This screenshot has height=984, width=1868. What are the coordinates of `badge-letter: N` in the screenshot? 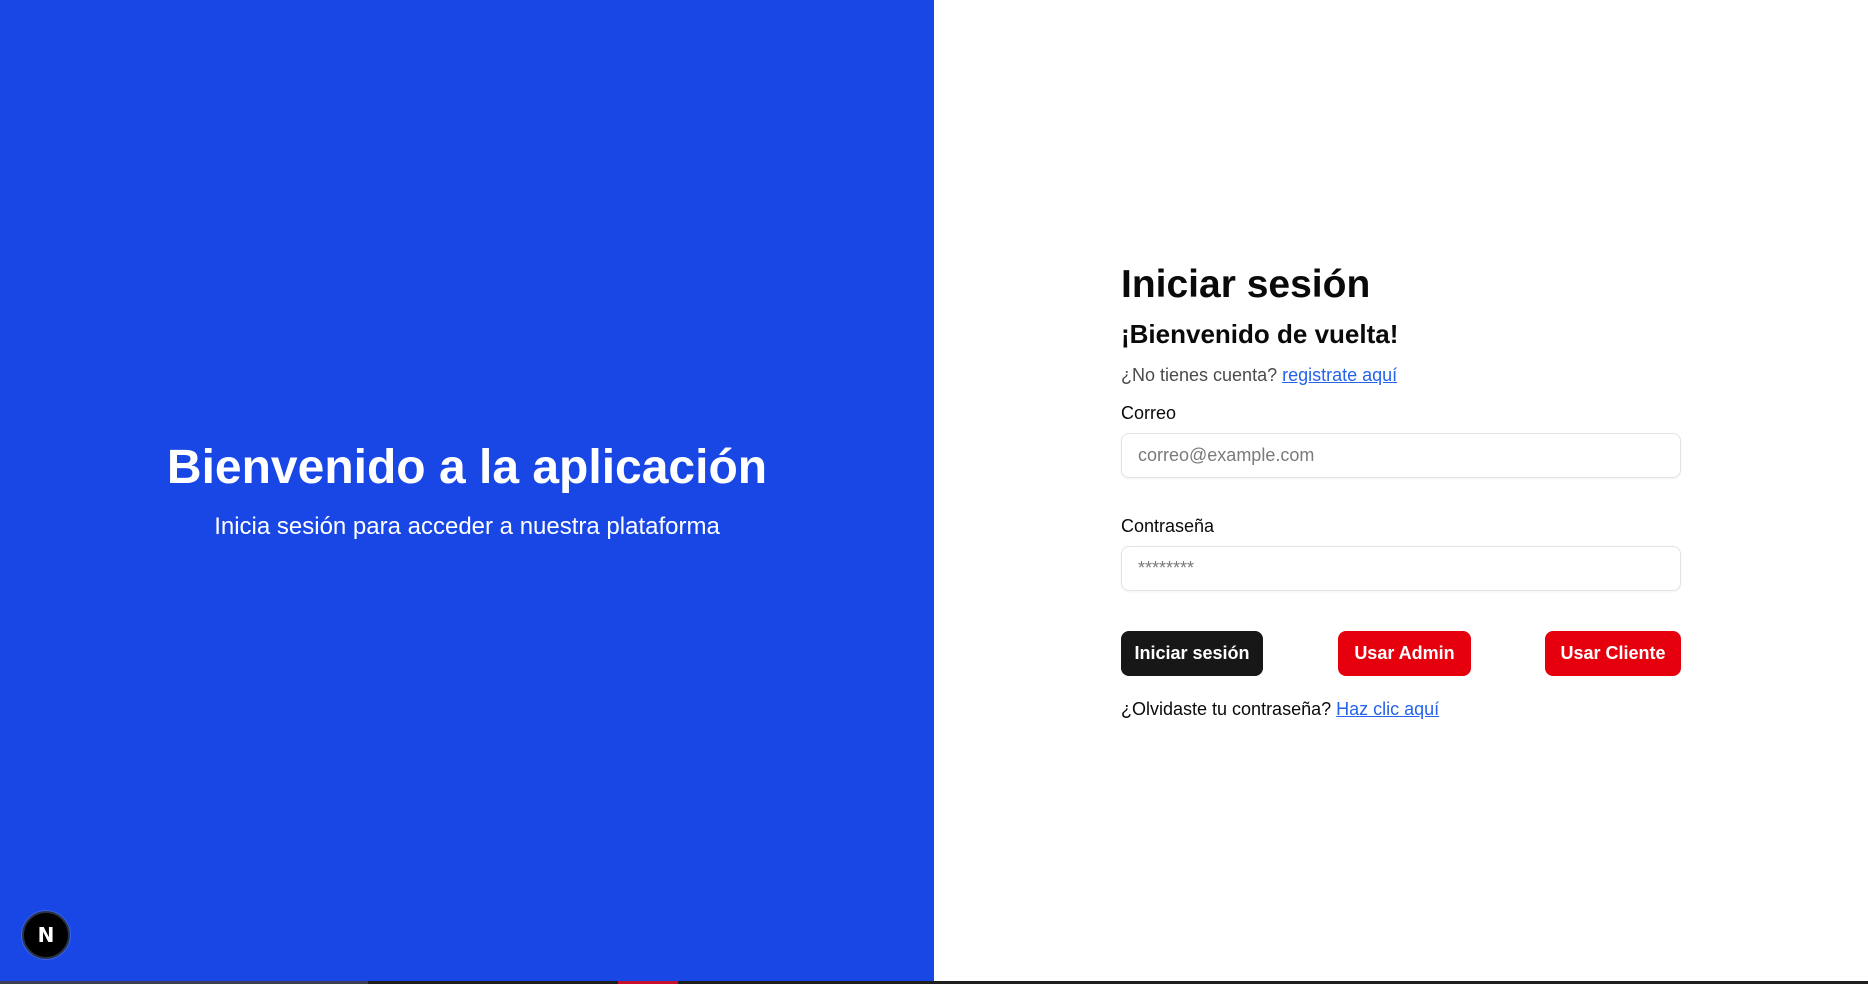 It's located at (46, 935).